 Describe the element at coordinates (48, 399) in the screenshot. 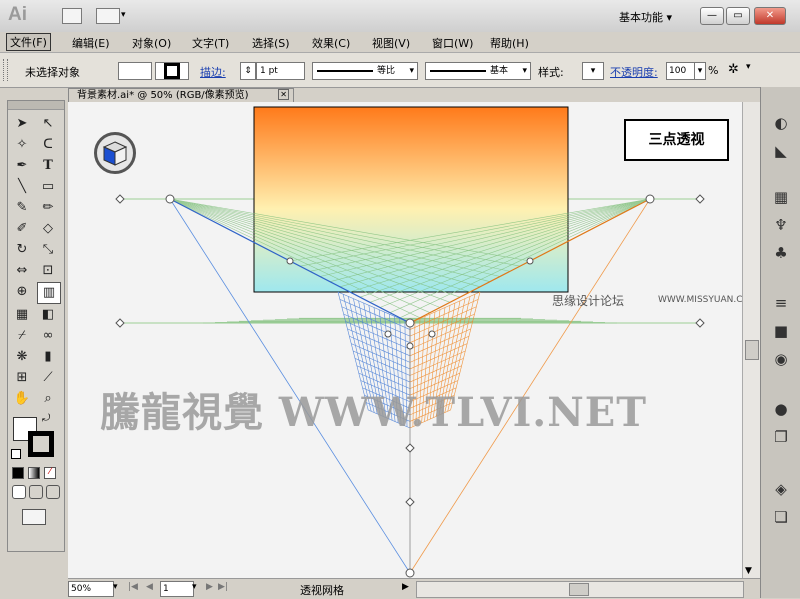

I see `zoom-tool-icon: ⌕` at that location.